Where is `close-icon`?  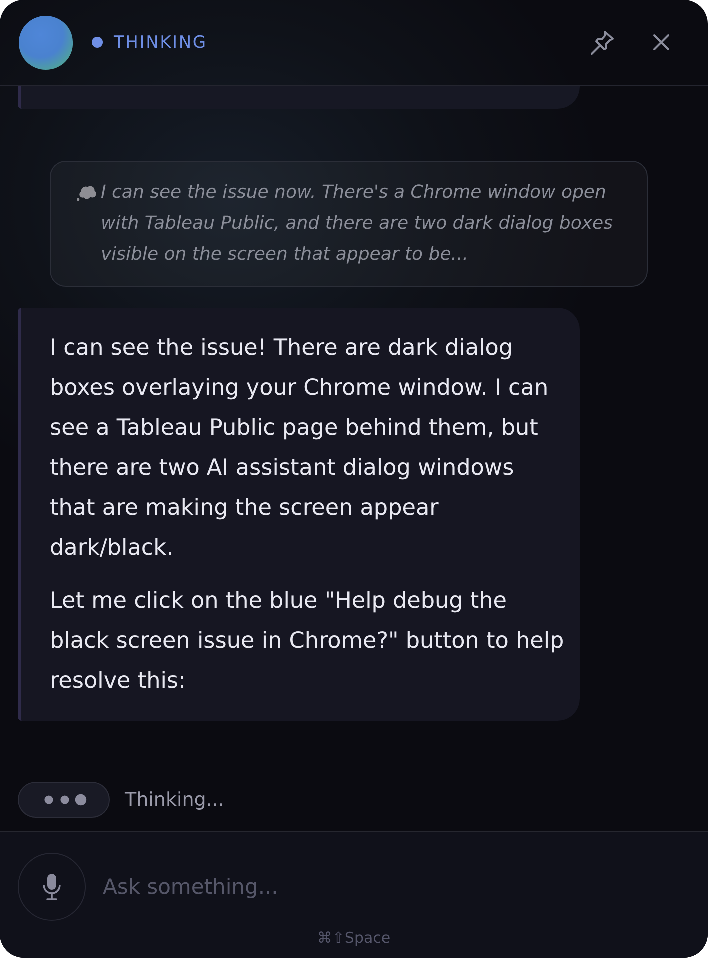
close-icon is located at coordinates (661, 42).